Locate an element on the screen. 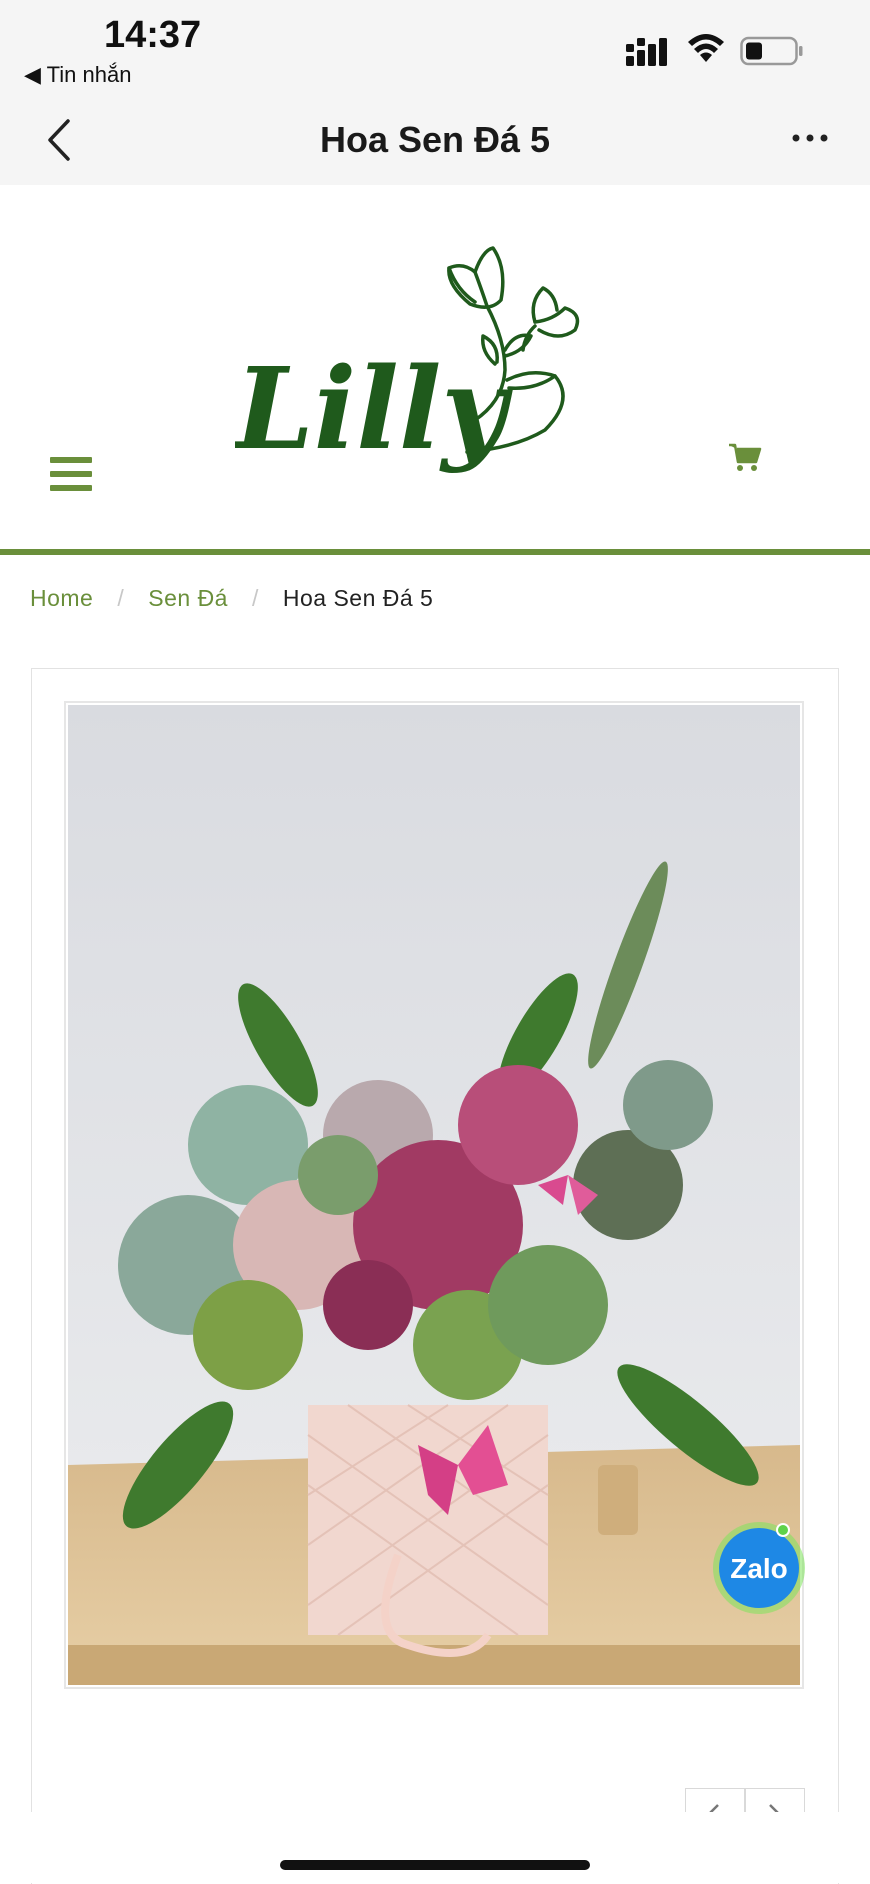 This screenshot has width=870, height=1884. wifi-icon is located at coordinates (706, 48).